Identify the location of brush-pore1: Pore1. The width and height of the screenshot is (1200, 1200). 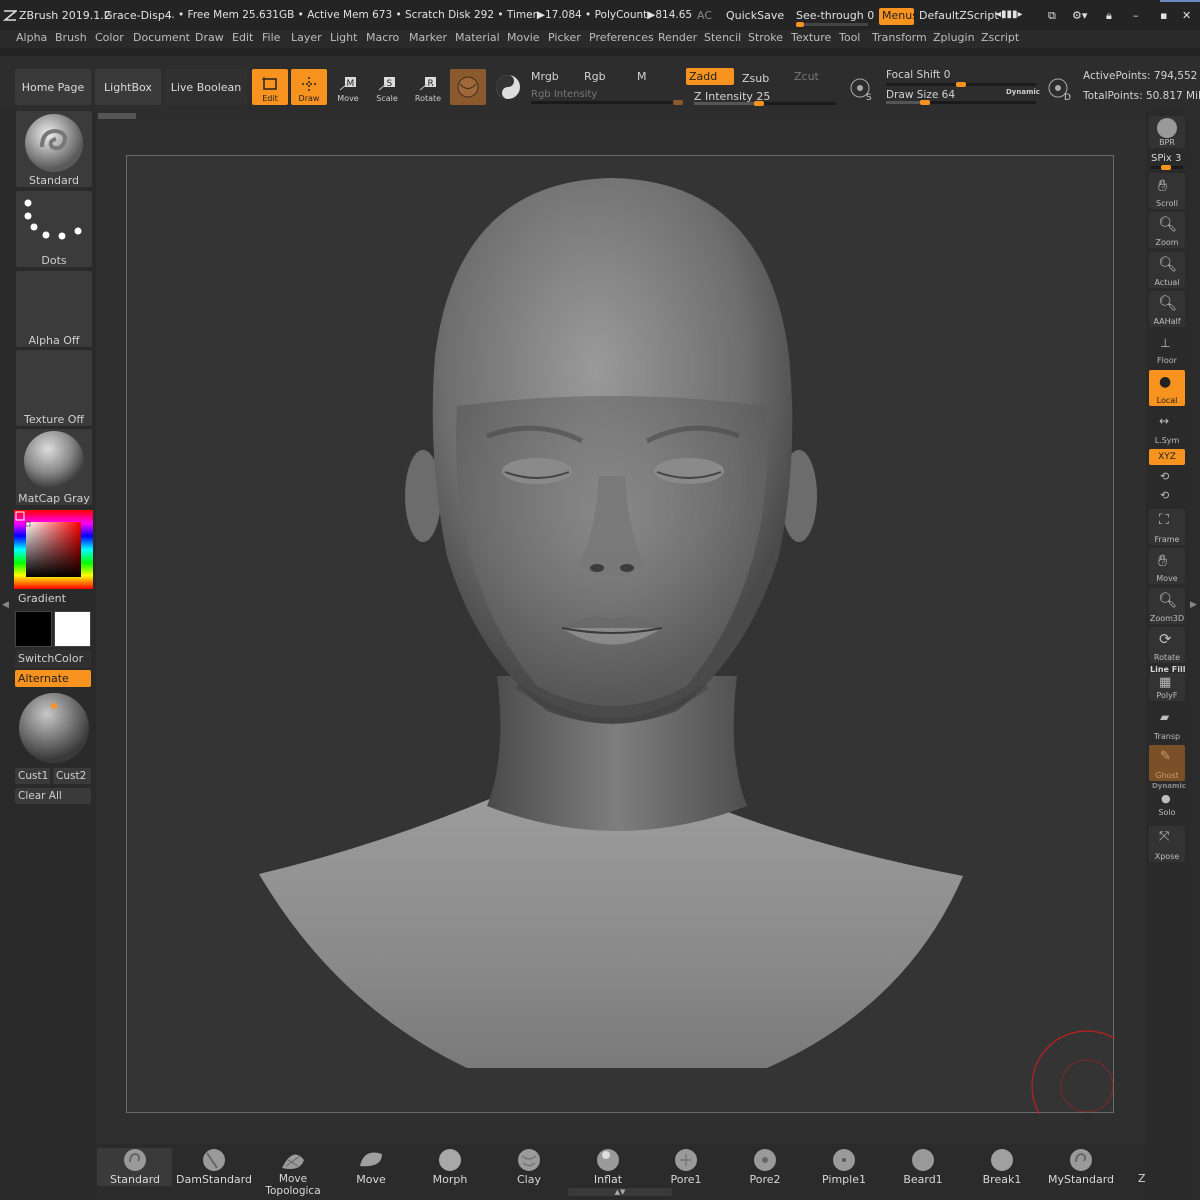
(686, 1166).